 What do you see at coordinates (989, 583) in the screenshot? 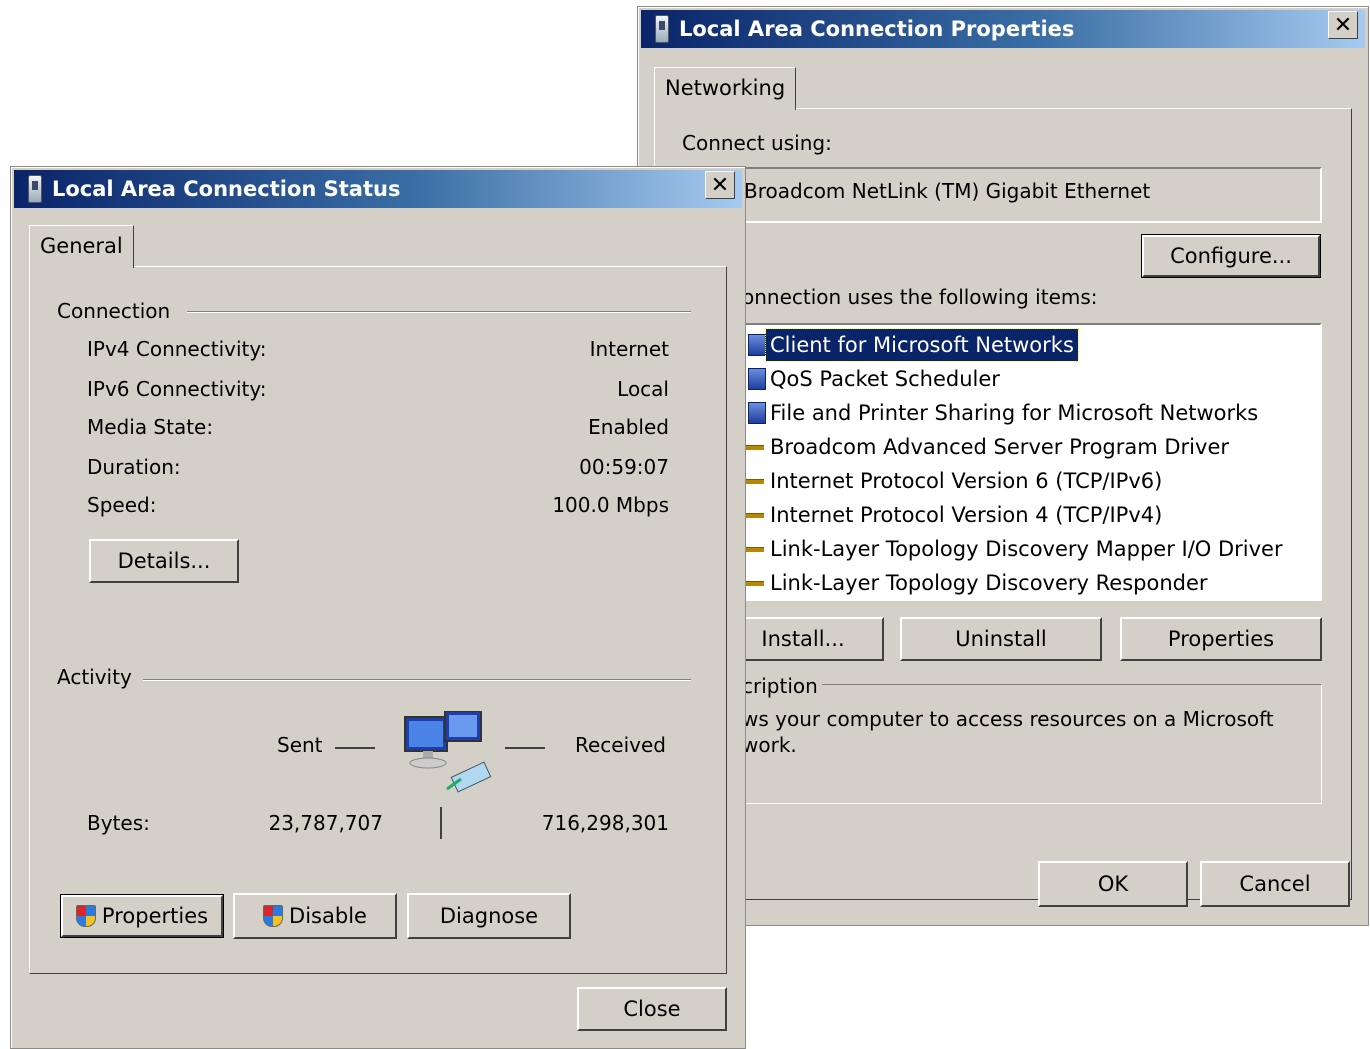
I see `list-item-label: Link-Layer Topology Discovery Responder` at bounding box center [989, 583].